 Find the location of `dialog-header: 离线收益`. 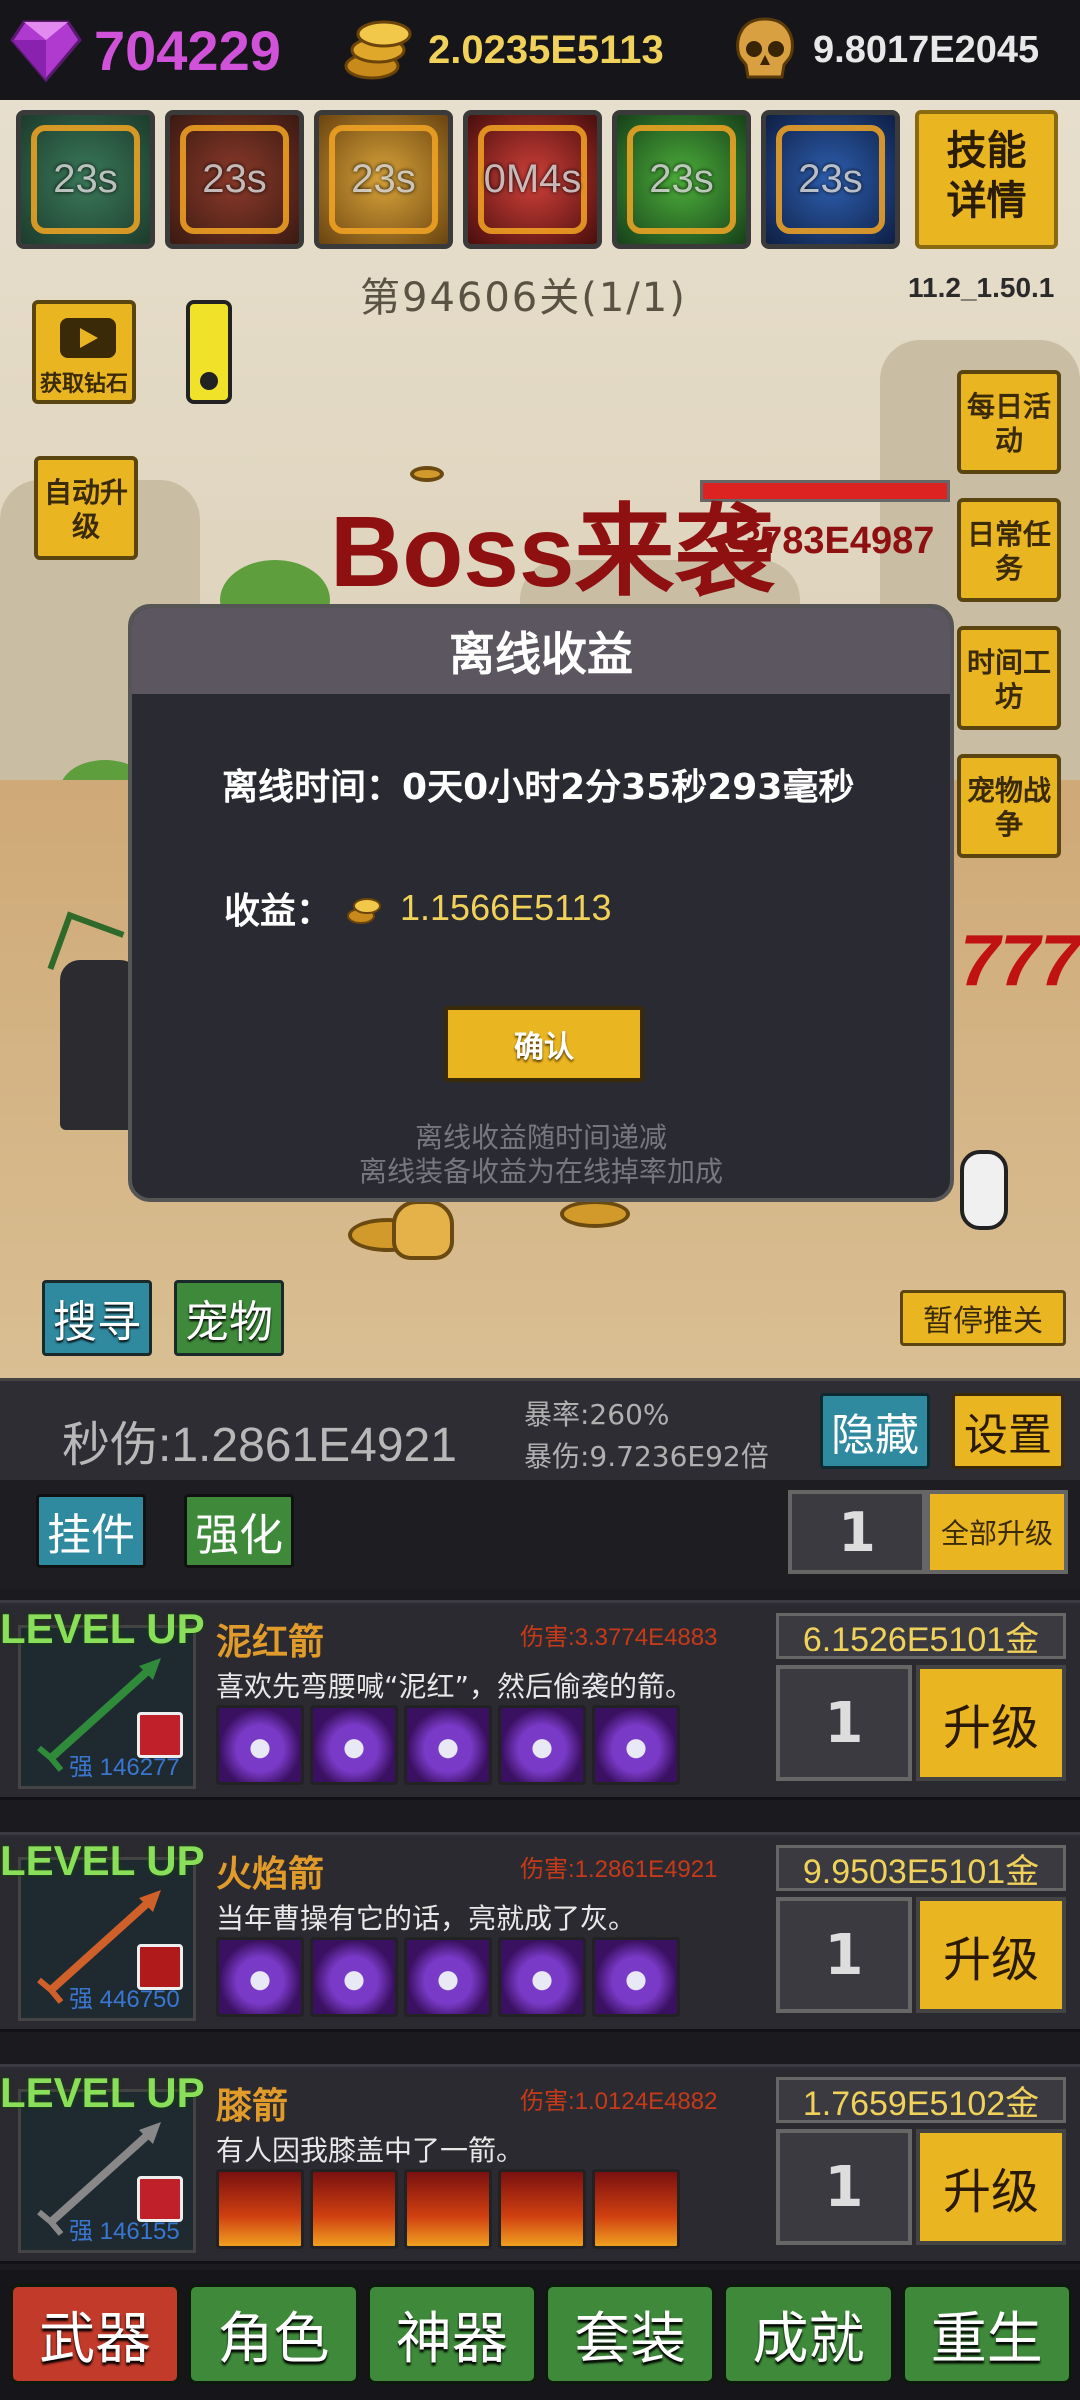

dialog-header: 离线收益 is located at coordinates (541, 651).